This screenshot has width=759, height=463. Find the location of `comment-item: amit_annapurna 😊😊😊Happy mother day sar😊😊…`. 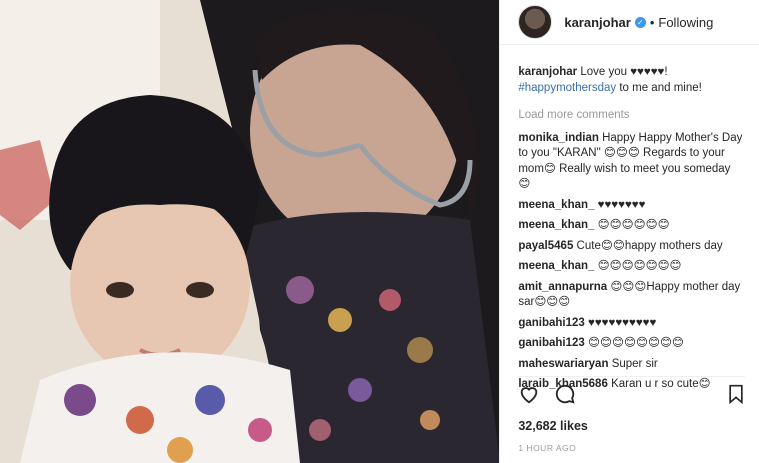

comment-item: amit_annapurna 😊😊😊Happy mother day sar😊😊… is located at coordinates (631, 295).